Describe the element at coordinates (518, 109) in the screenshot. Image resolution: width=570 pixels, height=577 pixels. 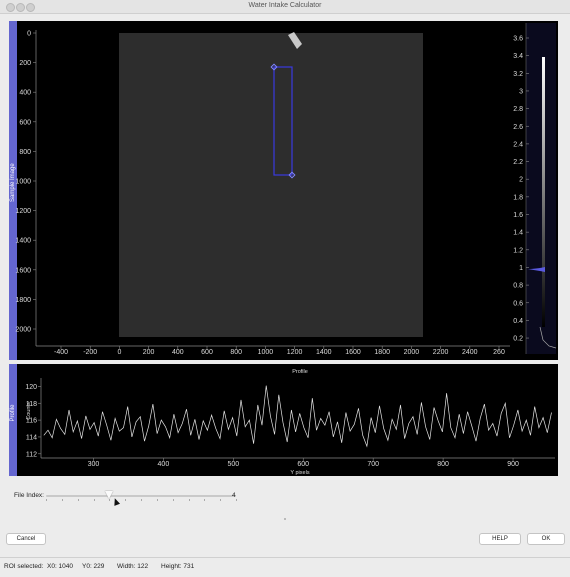
I see `colorbar-tick-label: 2.8` at that location.